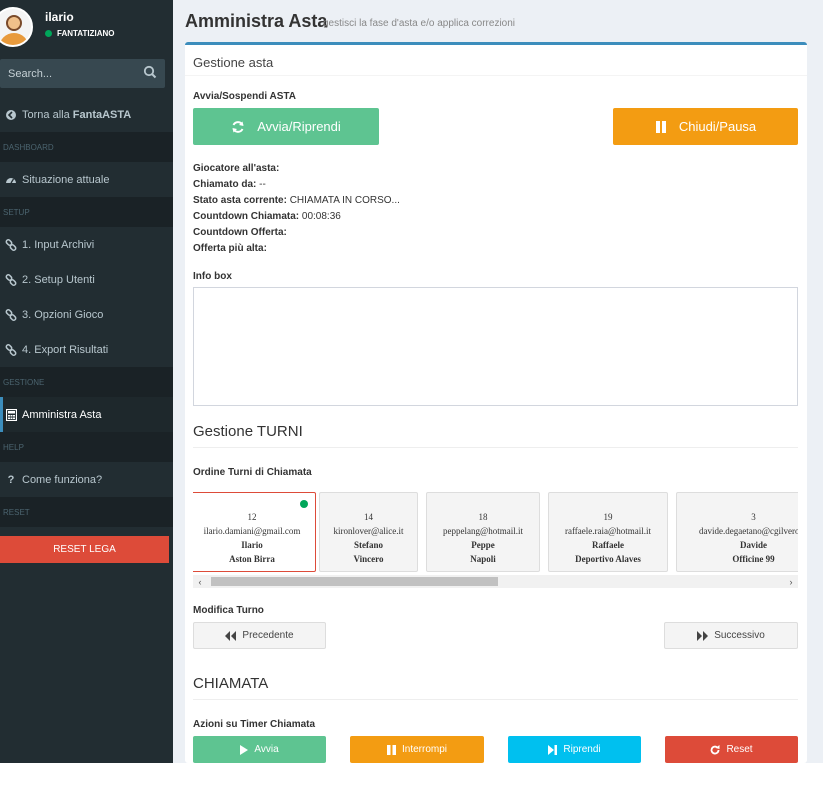  What do you see at coordinates (266, 749) in the screenshot?
I see `avvia-timer-label: Avvia` at bounding box center [266, 749].